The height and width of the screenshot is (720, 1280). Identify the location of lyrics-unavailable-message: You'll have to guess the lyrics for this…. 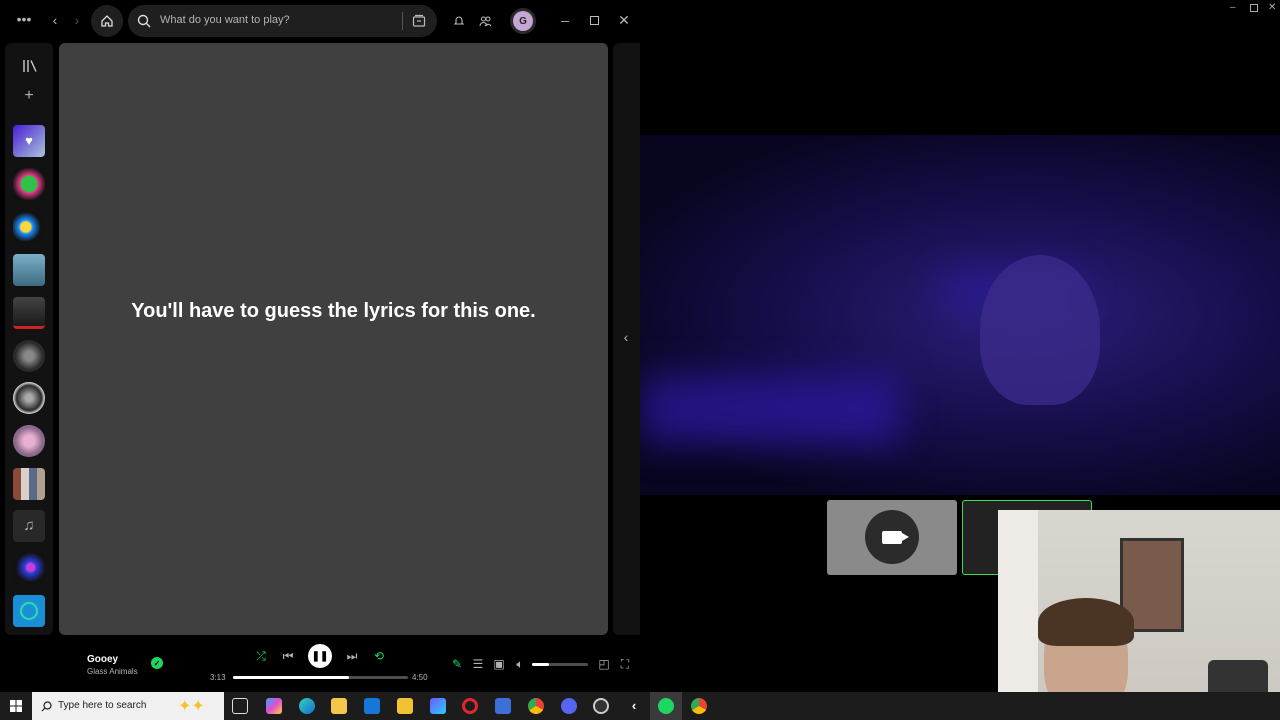
(333, 311).